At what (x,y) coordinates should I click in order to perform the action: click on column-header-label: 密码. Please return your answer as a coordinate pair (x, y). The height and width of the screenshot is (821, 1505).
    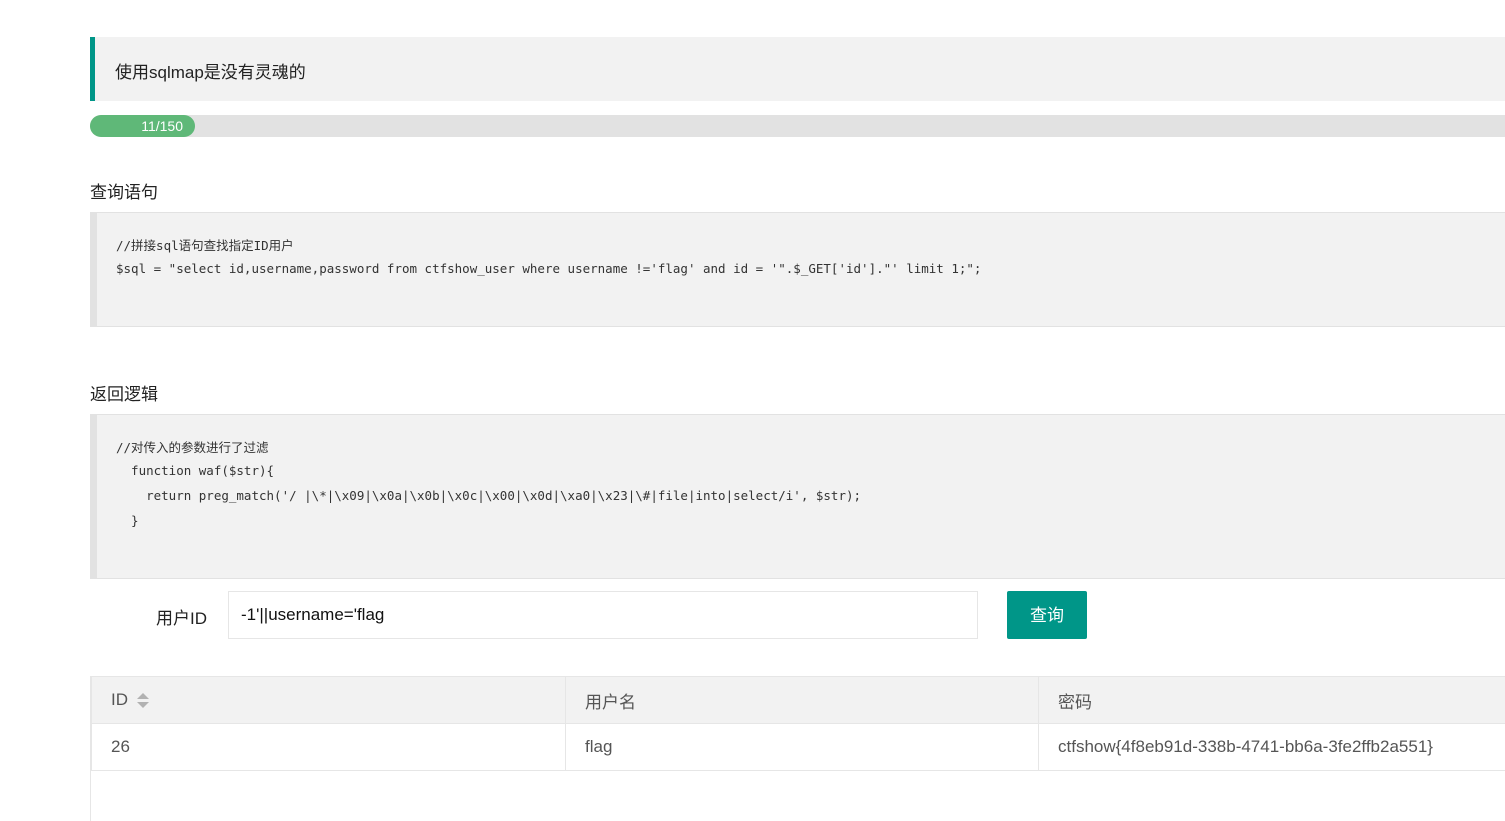
    Looking at the image, I should click on (1075, 702).